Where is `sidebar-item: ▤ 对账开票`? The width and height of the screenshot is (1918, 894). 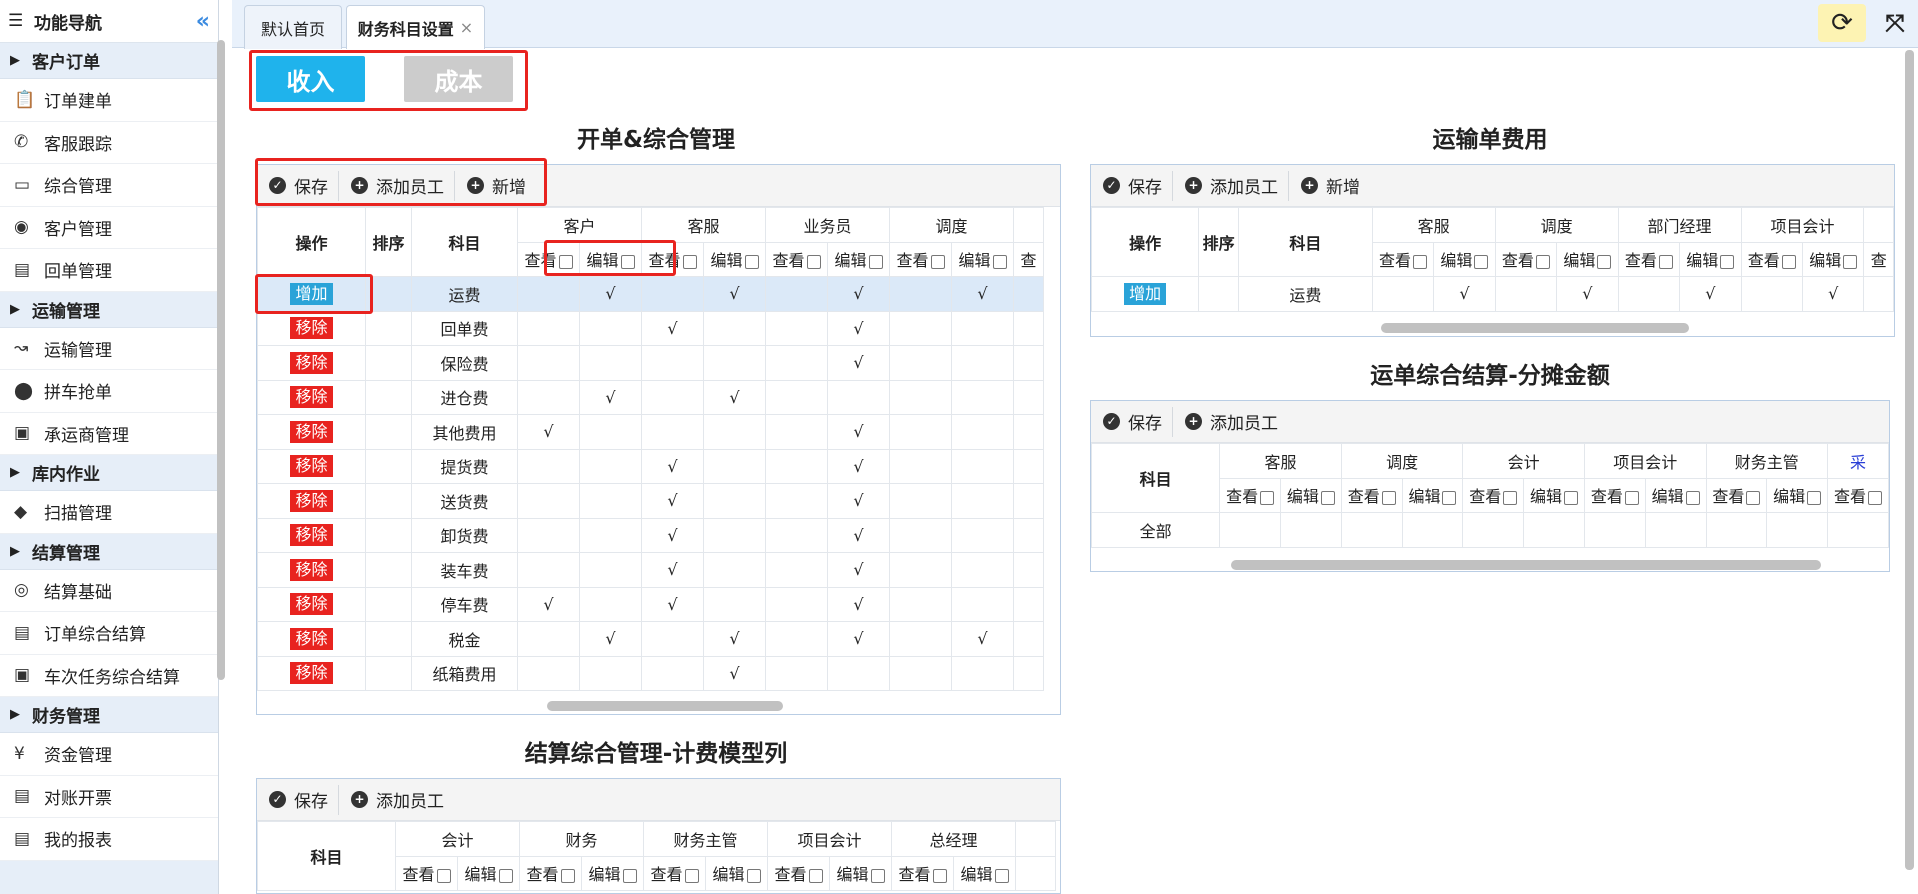
sidebar-item: ▤ 对账开票 is located at coordinates (109, 797).